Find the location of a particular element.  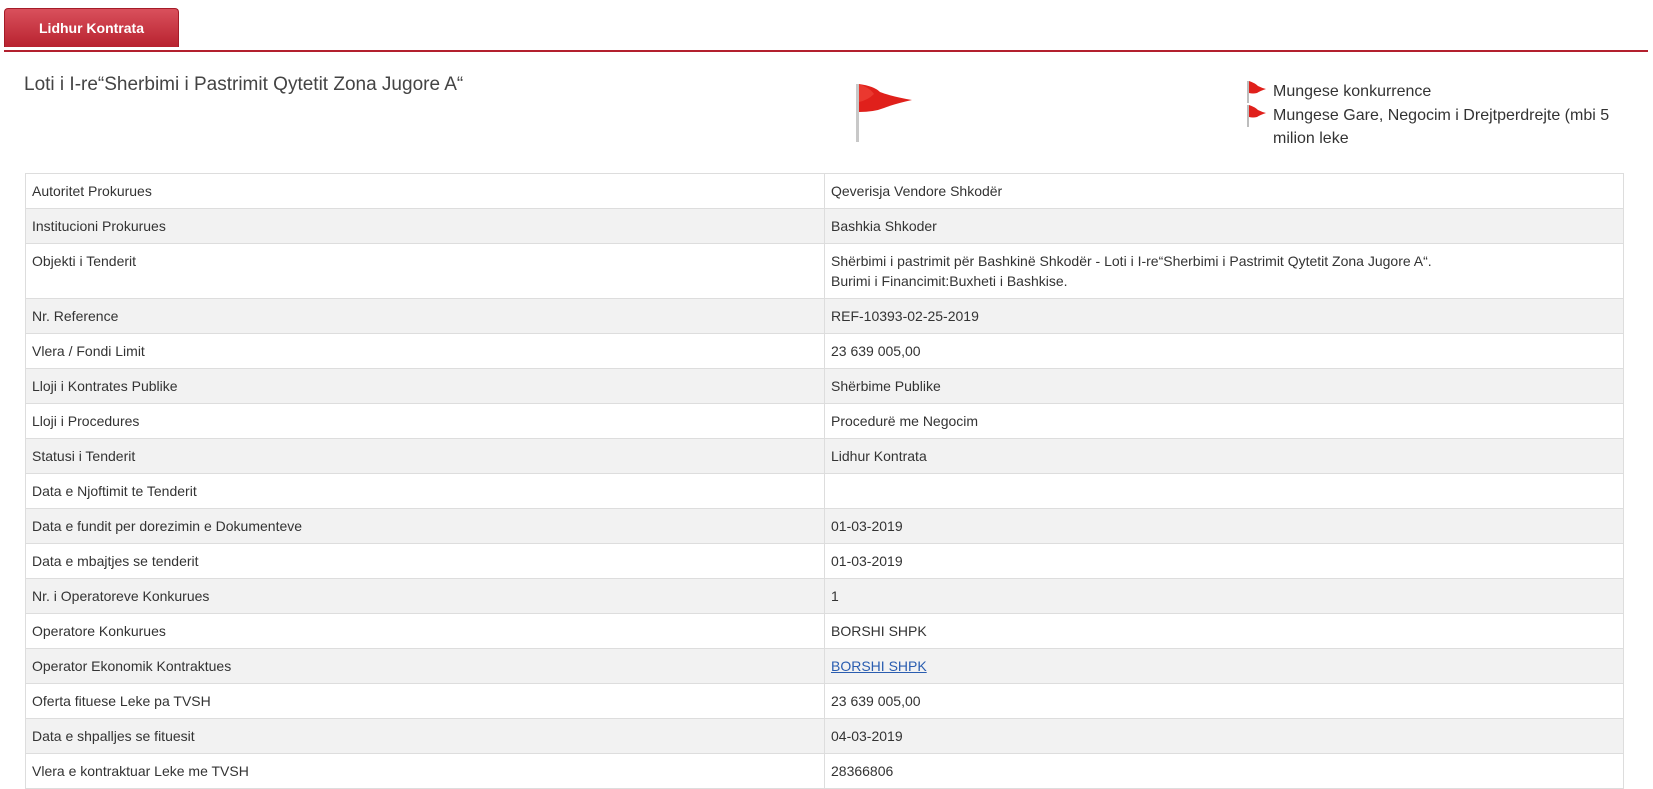

table-row: Data e mbajtjes se tenderit 01-03-2019 is located at coordinates (824, 561).